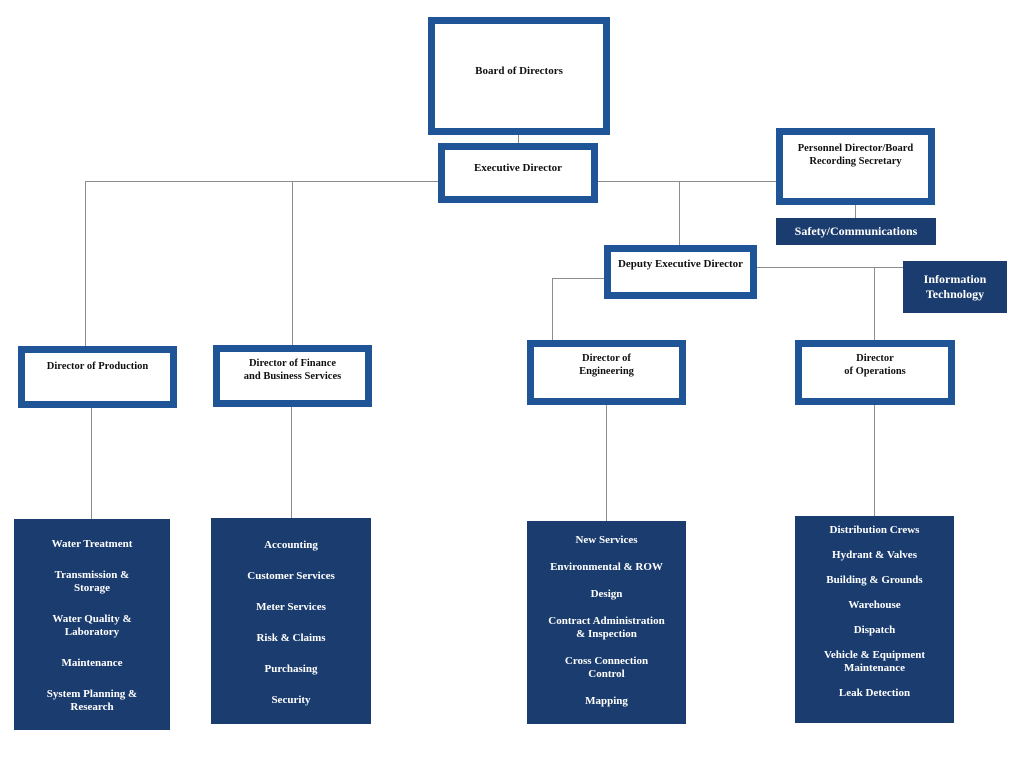  Describe the element at coordinates (291, 606) in the screenshot. I see `list-item: Meter Services` at that location.